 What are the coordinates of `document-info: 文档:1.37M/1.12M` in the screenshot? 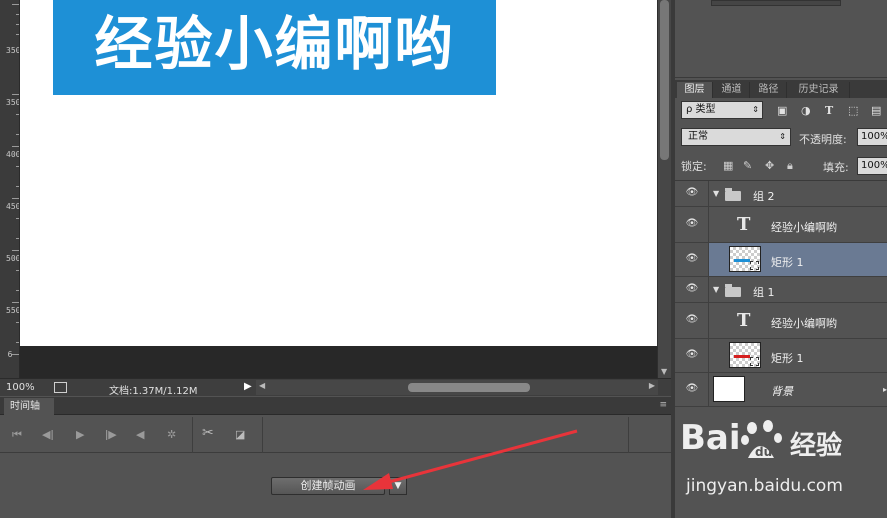 It's located at (153, 391).